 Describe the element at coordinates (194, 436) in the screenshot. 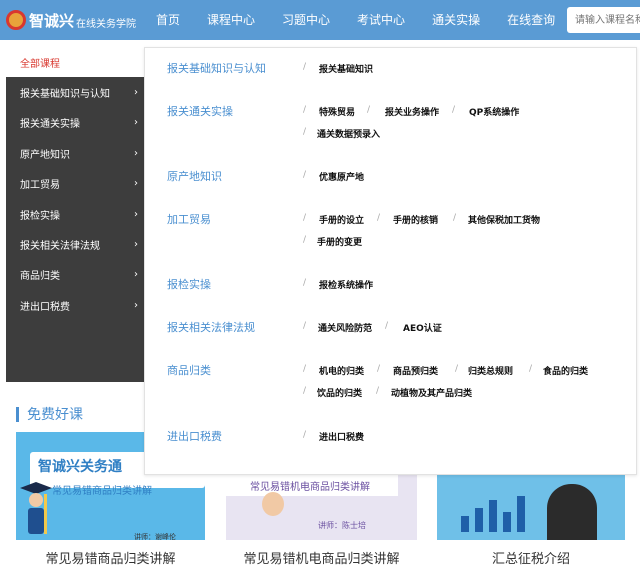

I see `category-title: 进出口税费` at that location.